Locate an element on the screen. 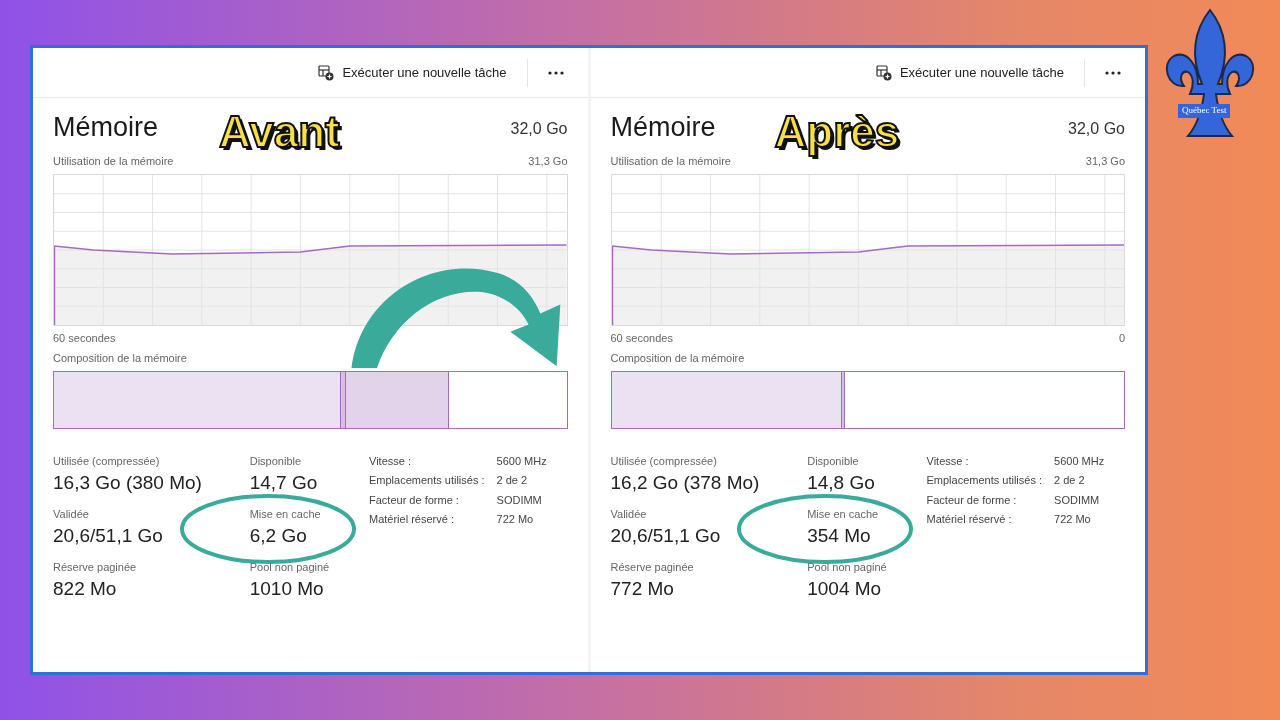 This screenshot has height=720, width=1280. overlay-caption: Avant is located at coordinates (279, 132).